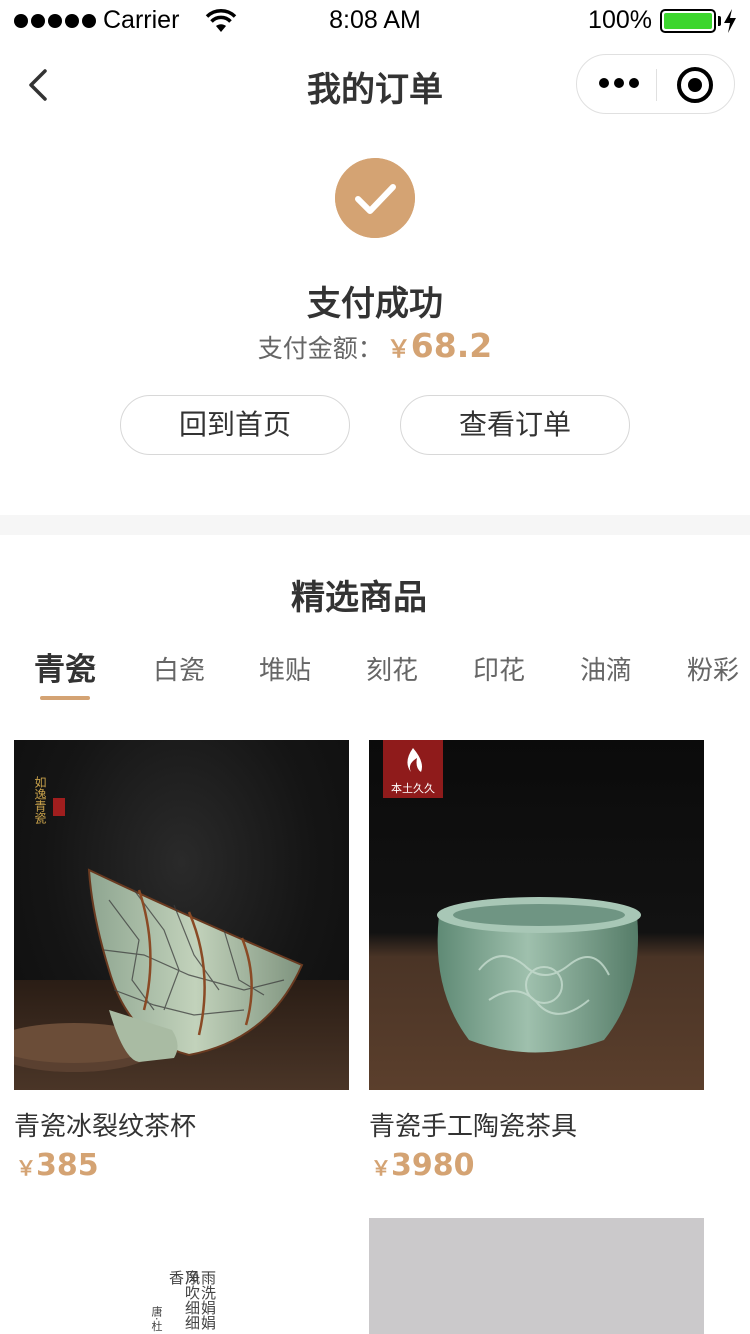  Describe the element at coordinates (688, 21) in the screenshot. I see `battery-icon` at that location.